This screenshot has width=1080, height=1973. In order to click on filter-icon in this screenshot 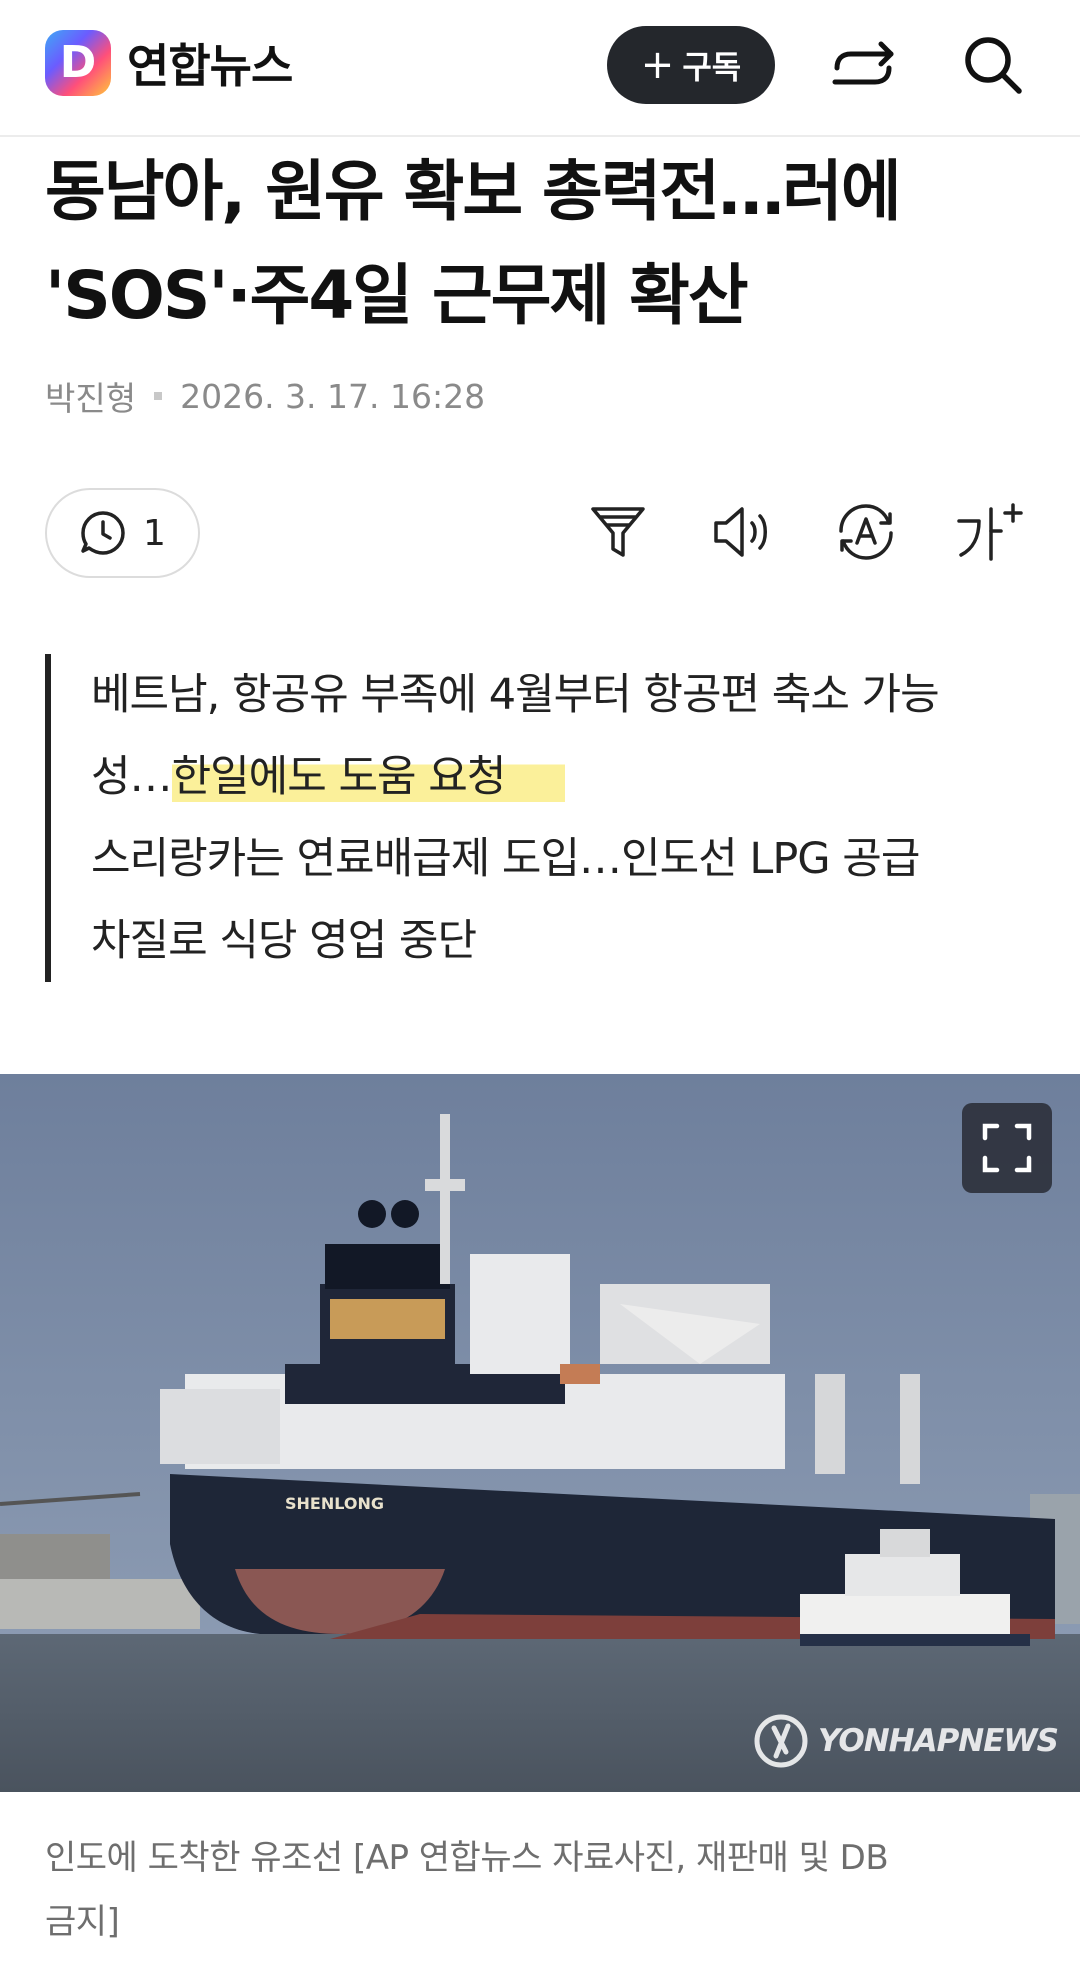, I will do `click(618, 532)`.